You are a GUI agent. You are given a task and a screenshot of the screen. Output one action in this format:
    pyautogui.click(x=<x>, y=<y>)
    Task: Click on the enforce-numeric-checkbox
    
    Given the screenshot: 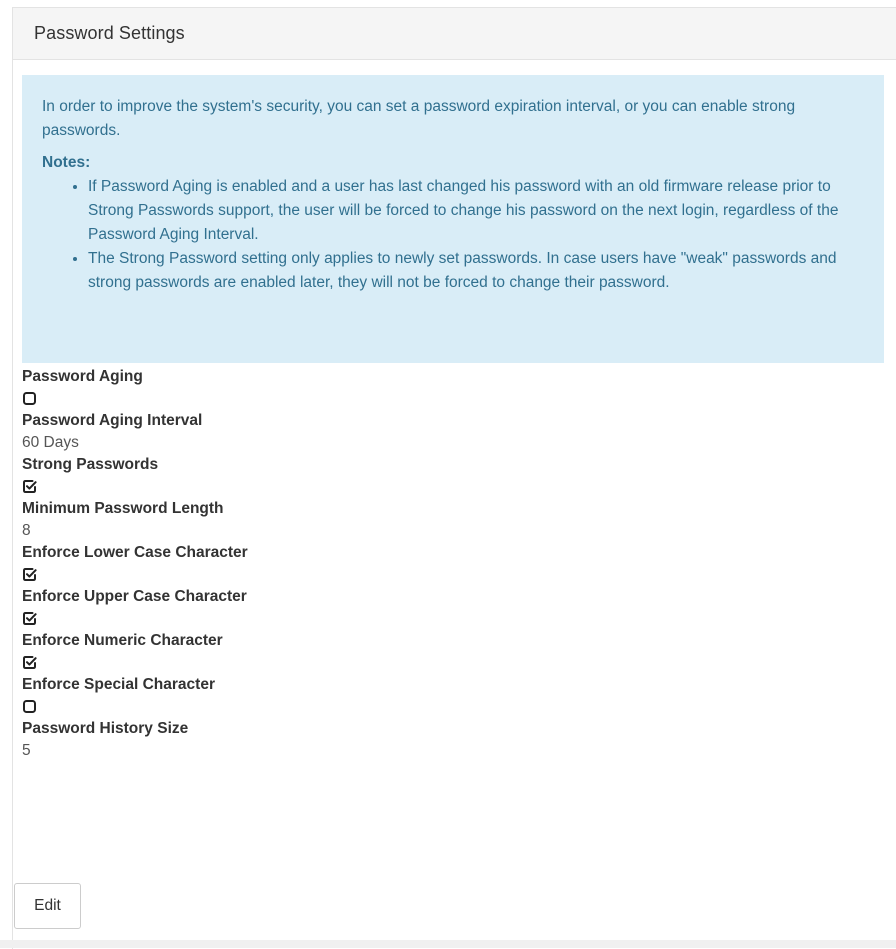 What is the action you would take?
    pyautogui.click(x=442, y=662)
    